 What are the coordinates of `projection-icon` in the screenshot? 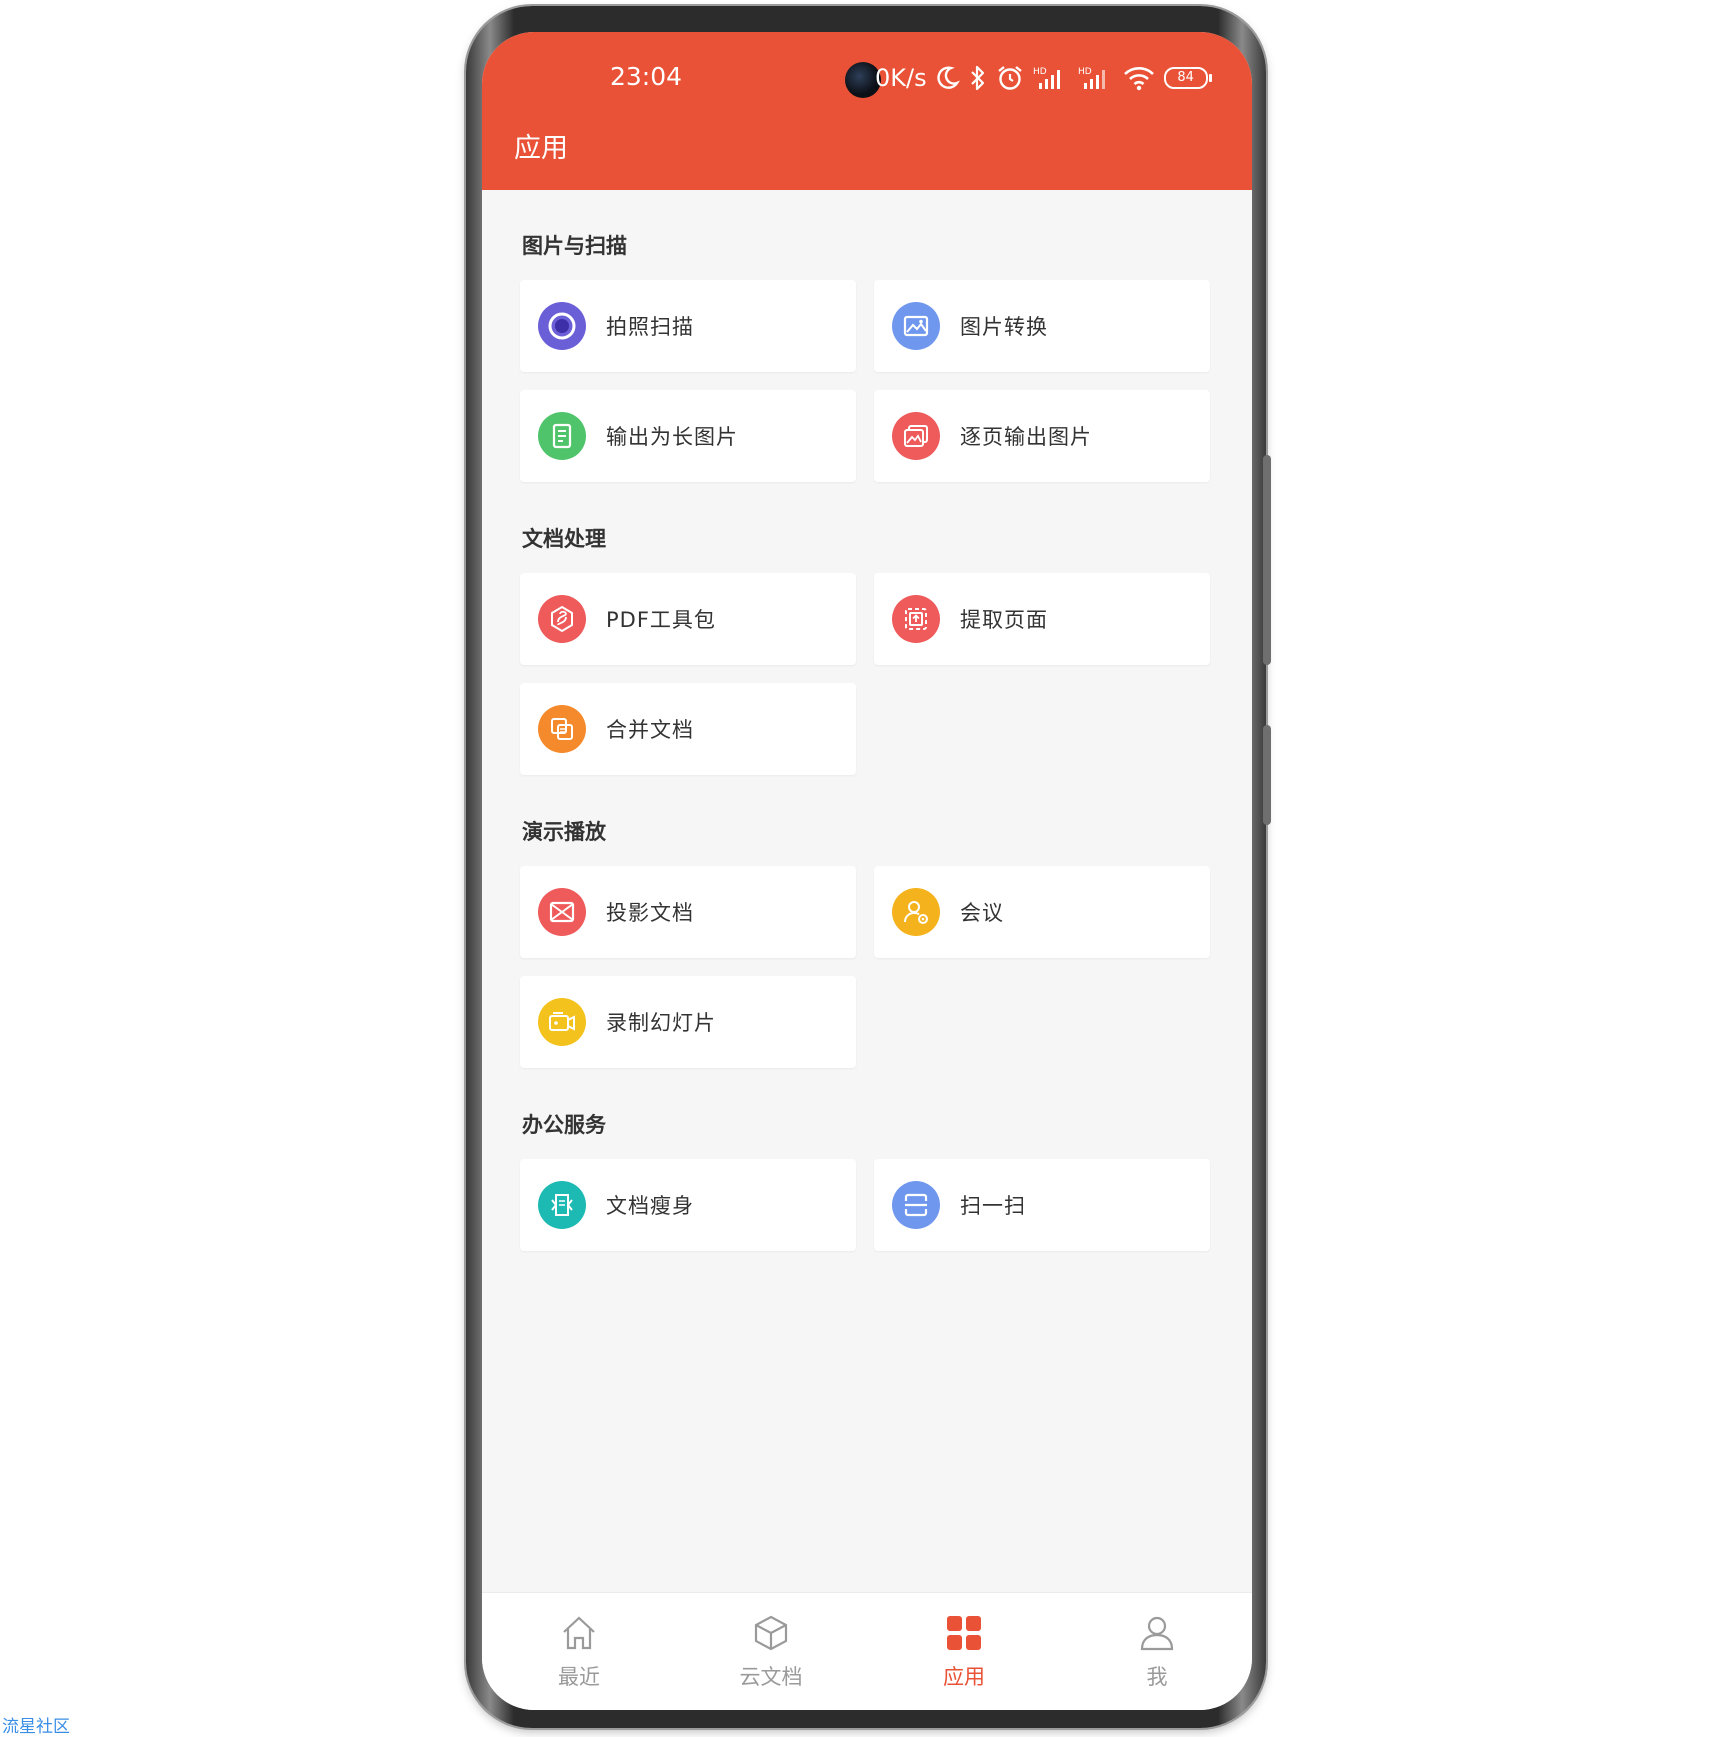 It's located at (562, 912).